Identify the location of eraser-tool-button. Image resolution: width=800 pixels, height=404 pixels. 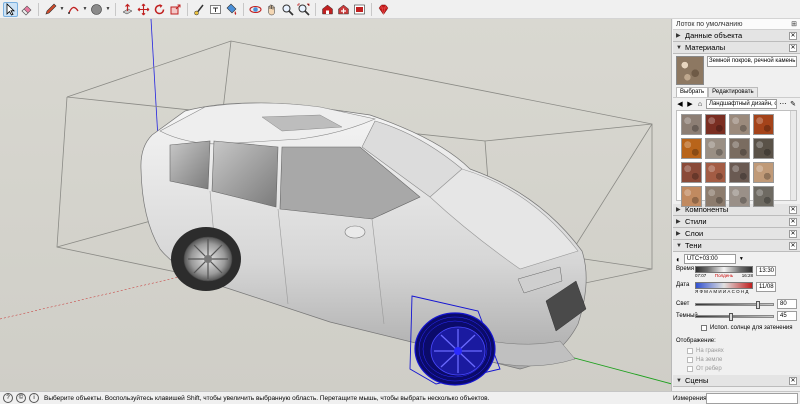
(26, 9).